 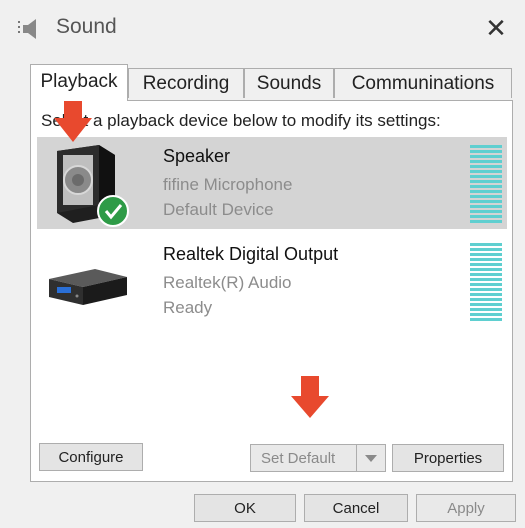 What do you see at coordinates (93, 186) in the screenshot?
I see `speaker-device-icon` at bounding box center [93, 186].